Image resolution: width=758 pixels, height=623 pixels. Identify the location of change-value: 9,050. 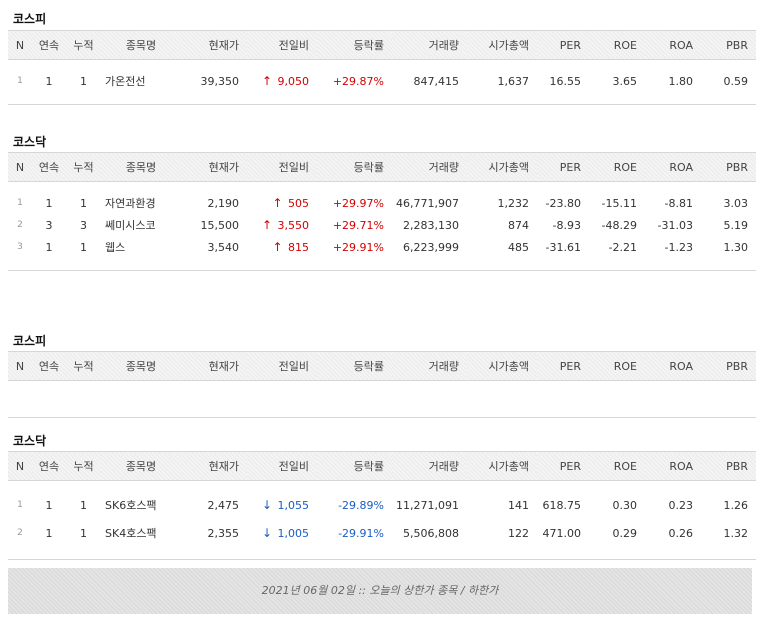
(293, 81).